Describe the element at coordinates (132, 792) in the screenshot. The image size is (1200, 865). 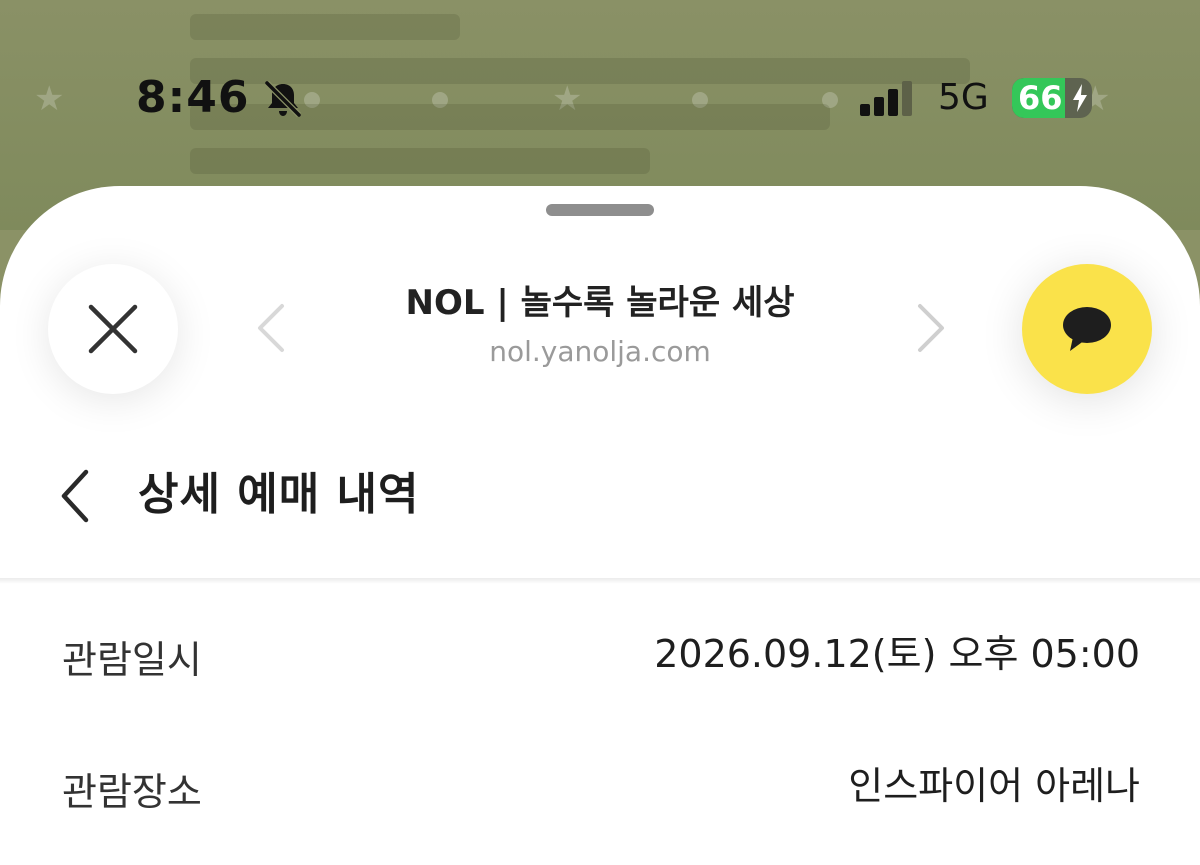
I see `detail-label-venue: 관람장소` at that location.